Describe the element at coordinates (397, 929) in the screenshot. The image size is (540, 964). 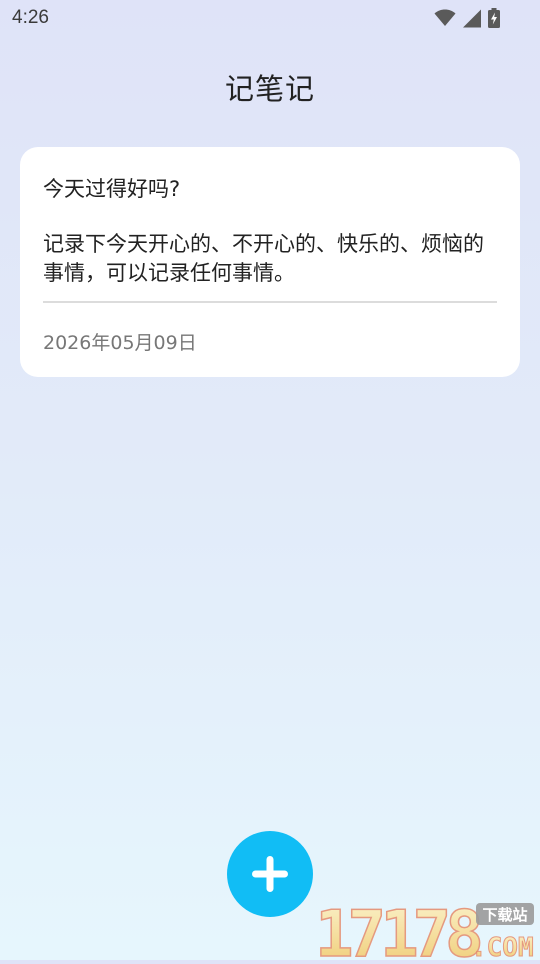
I see `watermark-number: 17178` at that location.